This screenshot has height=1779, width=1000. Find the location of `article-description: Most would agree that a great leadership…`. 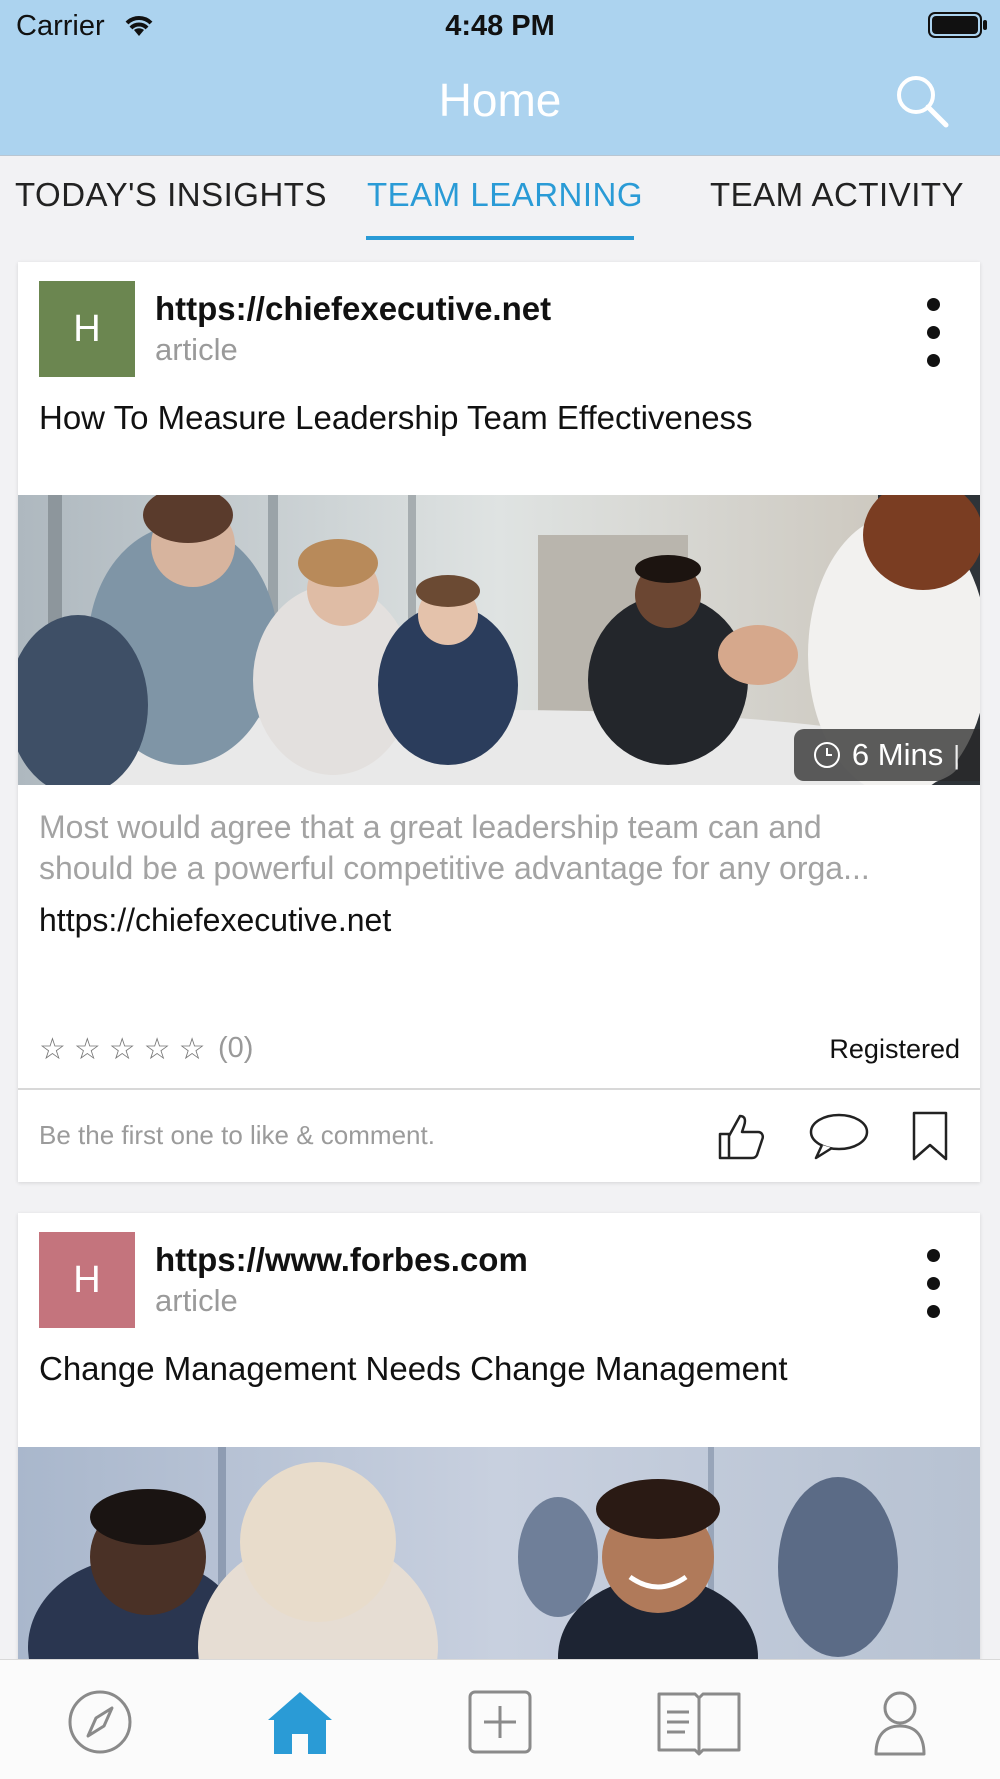

article-description: Most would agree that a great leadership… is located at coordinates (506, 848).